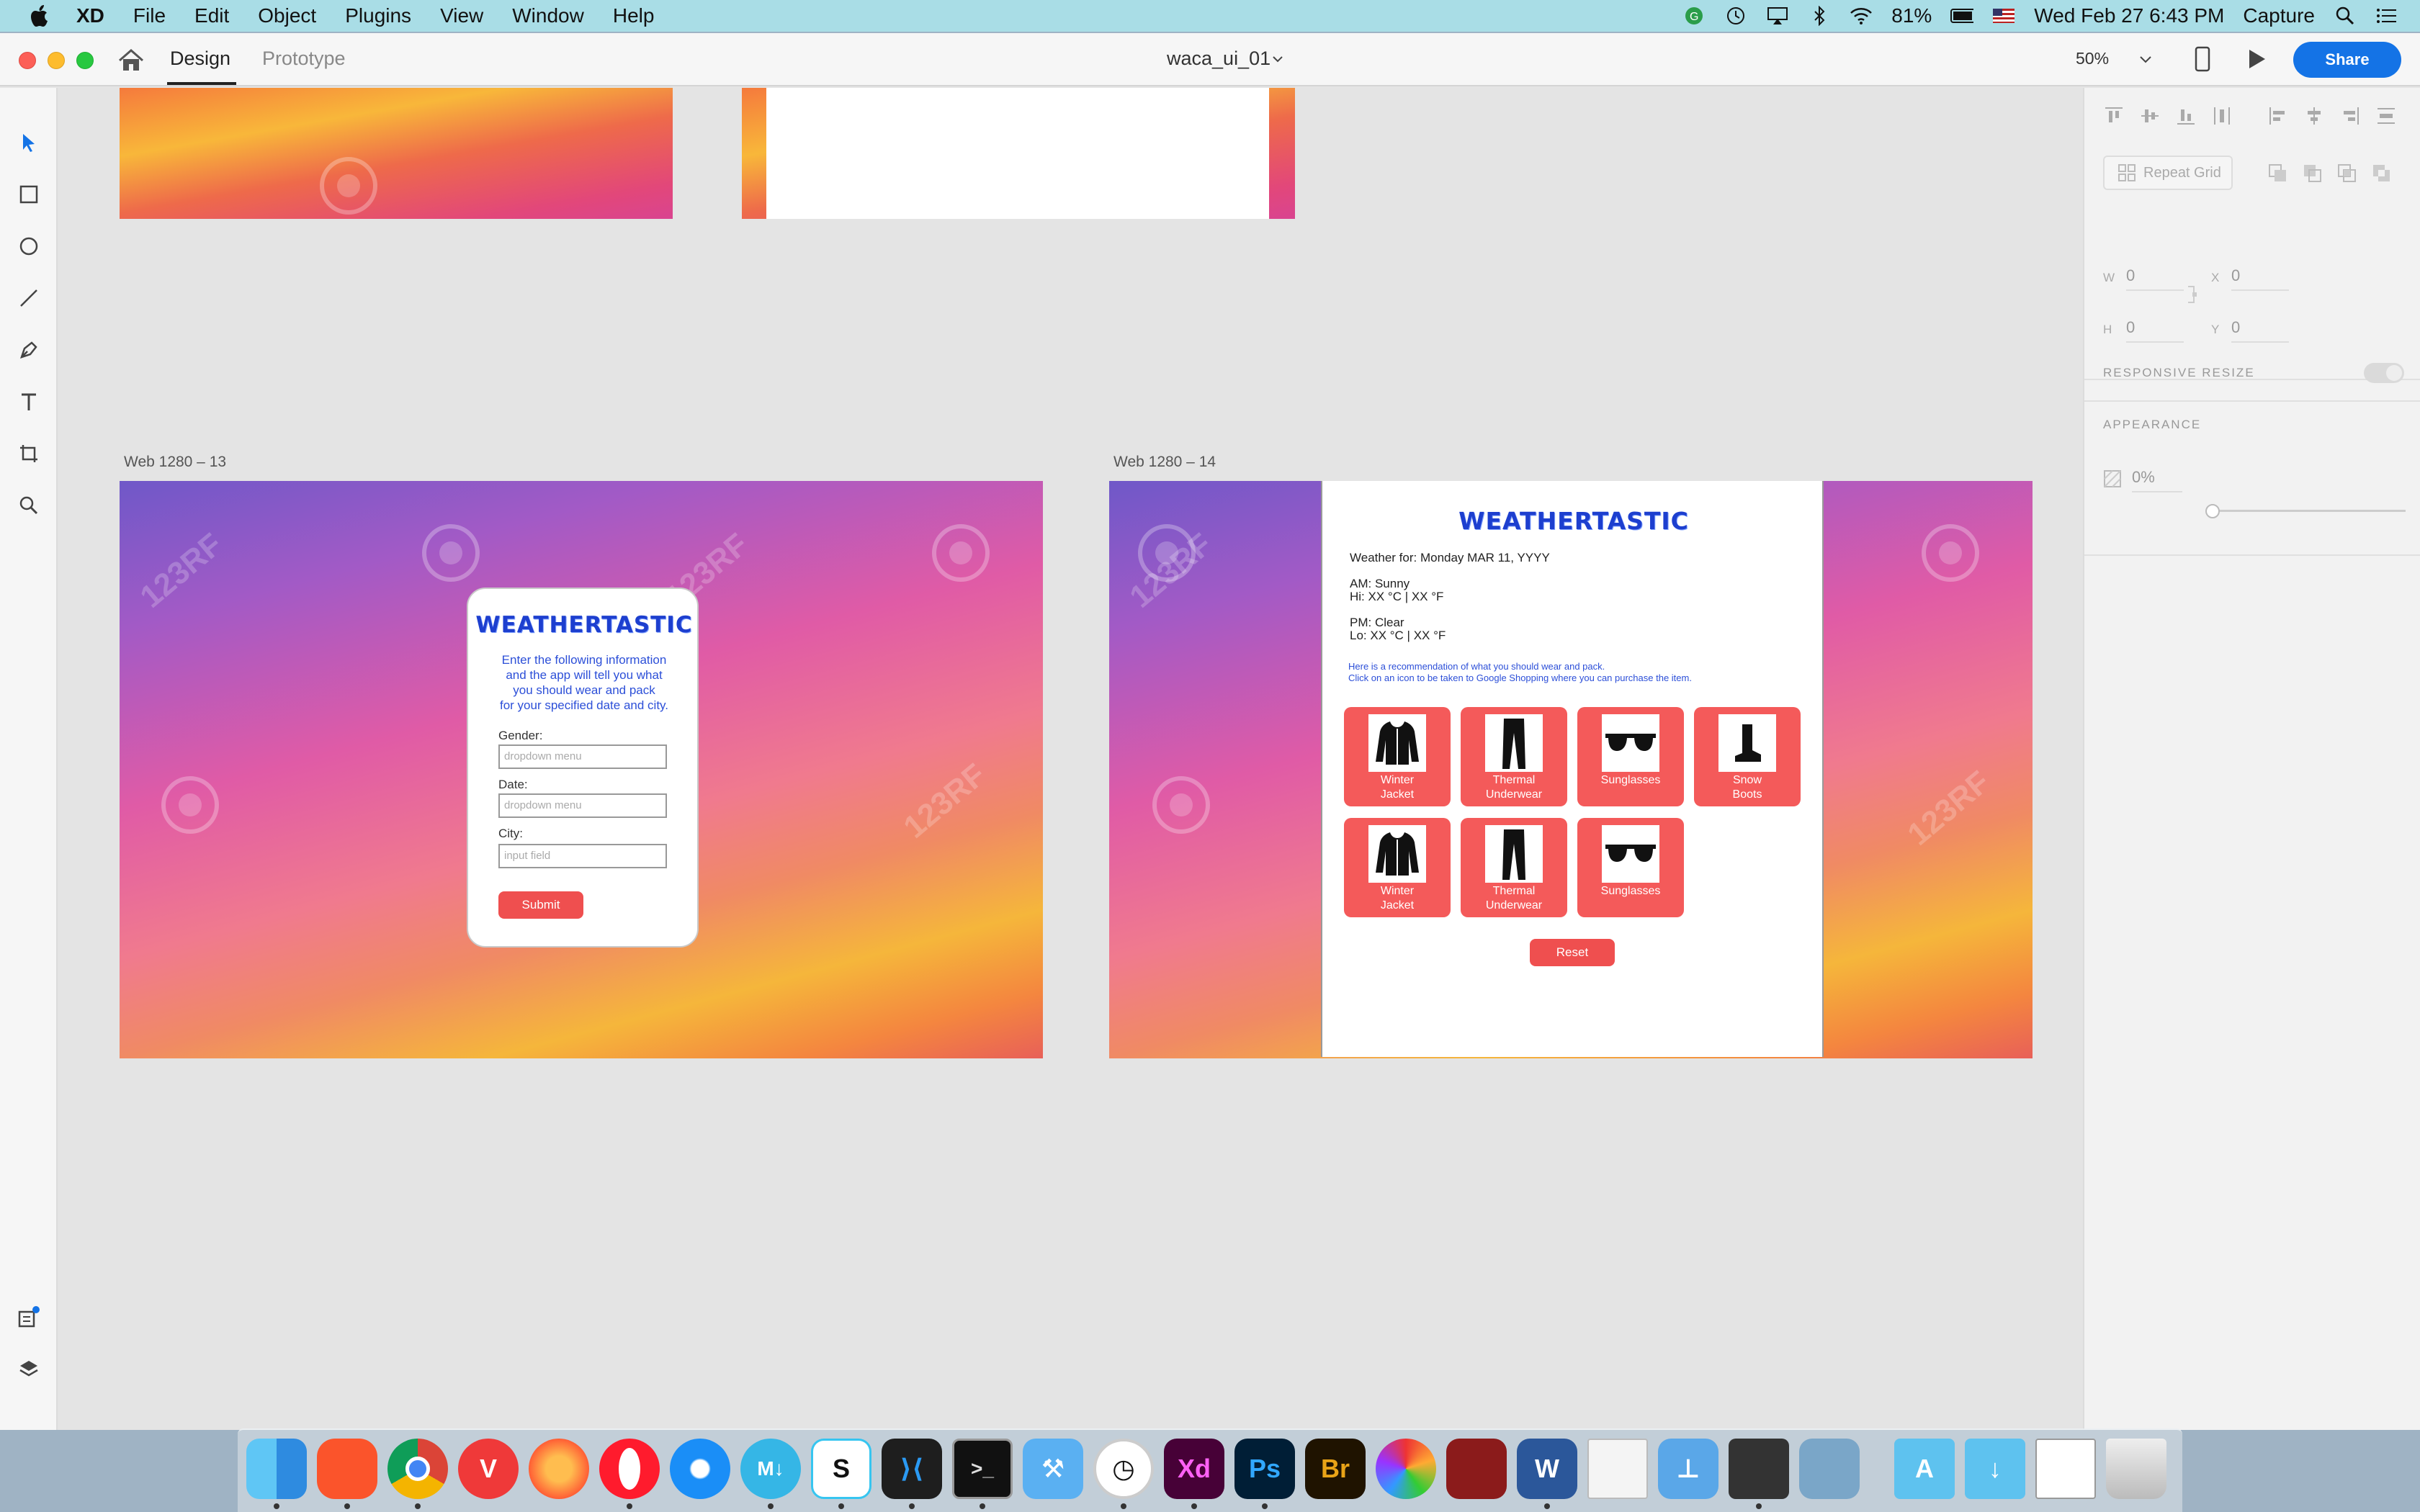 Image resolution: width=2420 pixels, height=1512 pixels. I want to click on width-field: 0, so click(2155, 278).